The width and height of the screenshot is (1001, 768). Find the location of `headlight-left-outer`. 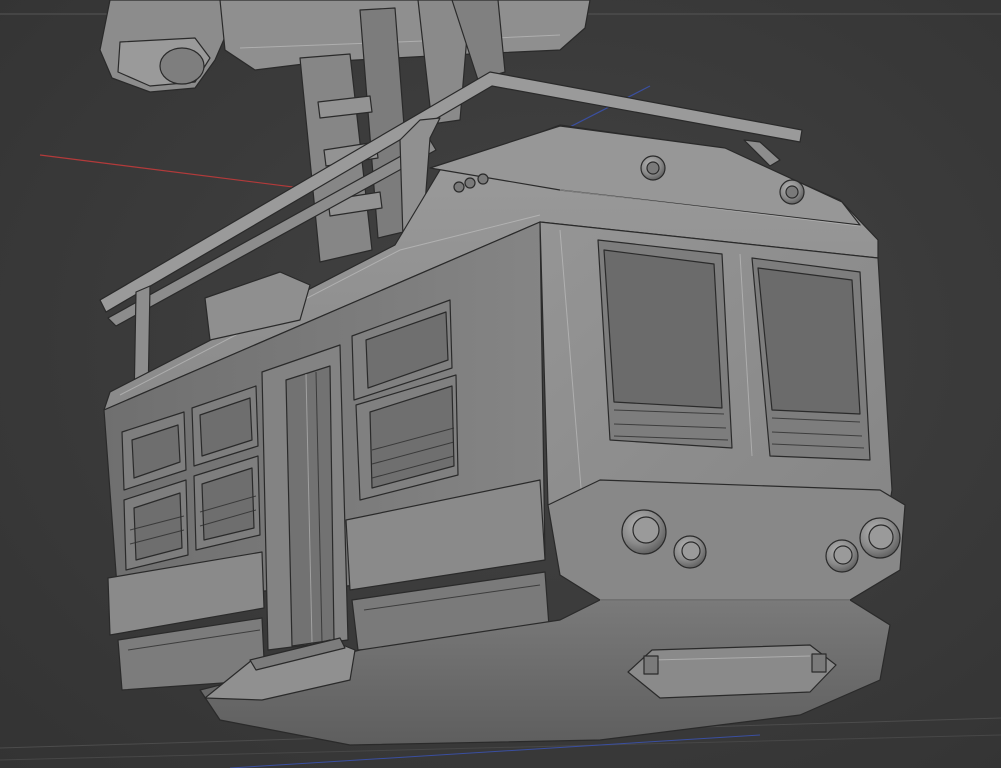

headlight-left-outer is located at coordinates (644, 532).